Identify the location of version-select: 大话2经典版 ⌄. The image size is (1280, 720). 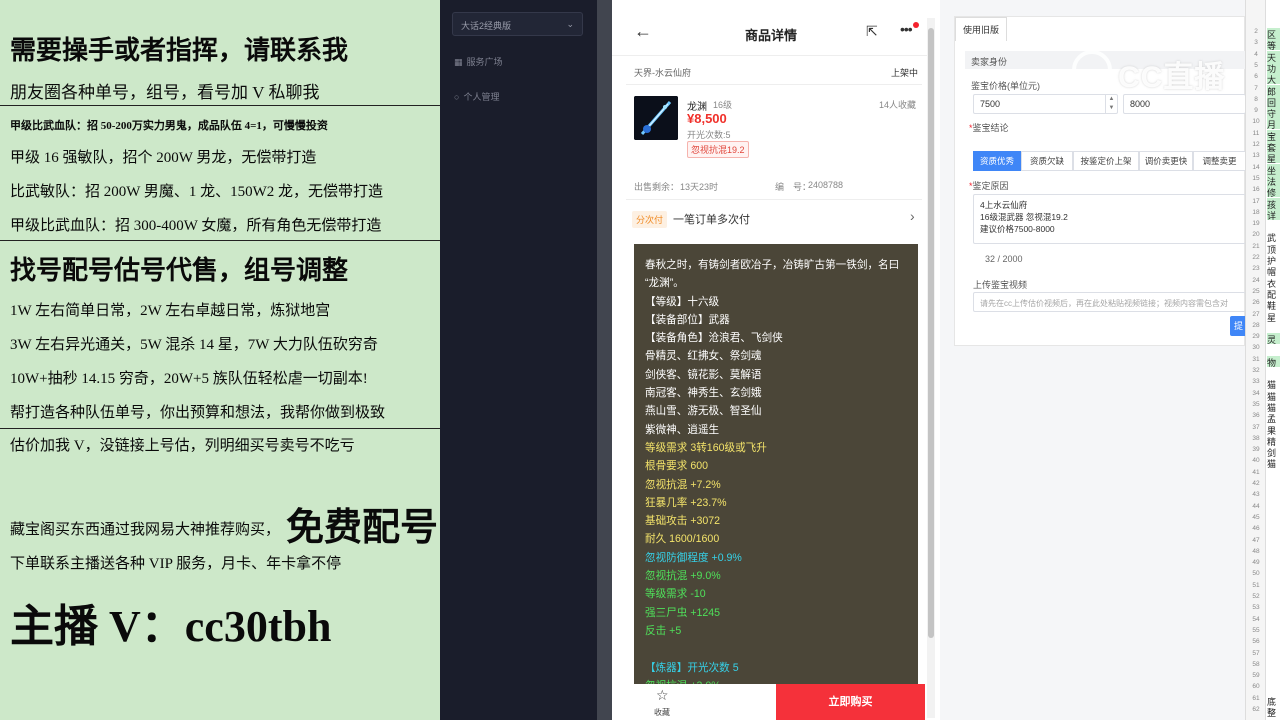
(517, 24).